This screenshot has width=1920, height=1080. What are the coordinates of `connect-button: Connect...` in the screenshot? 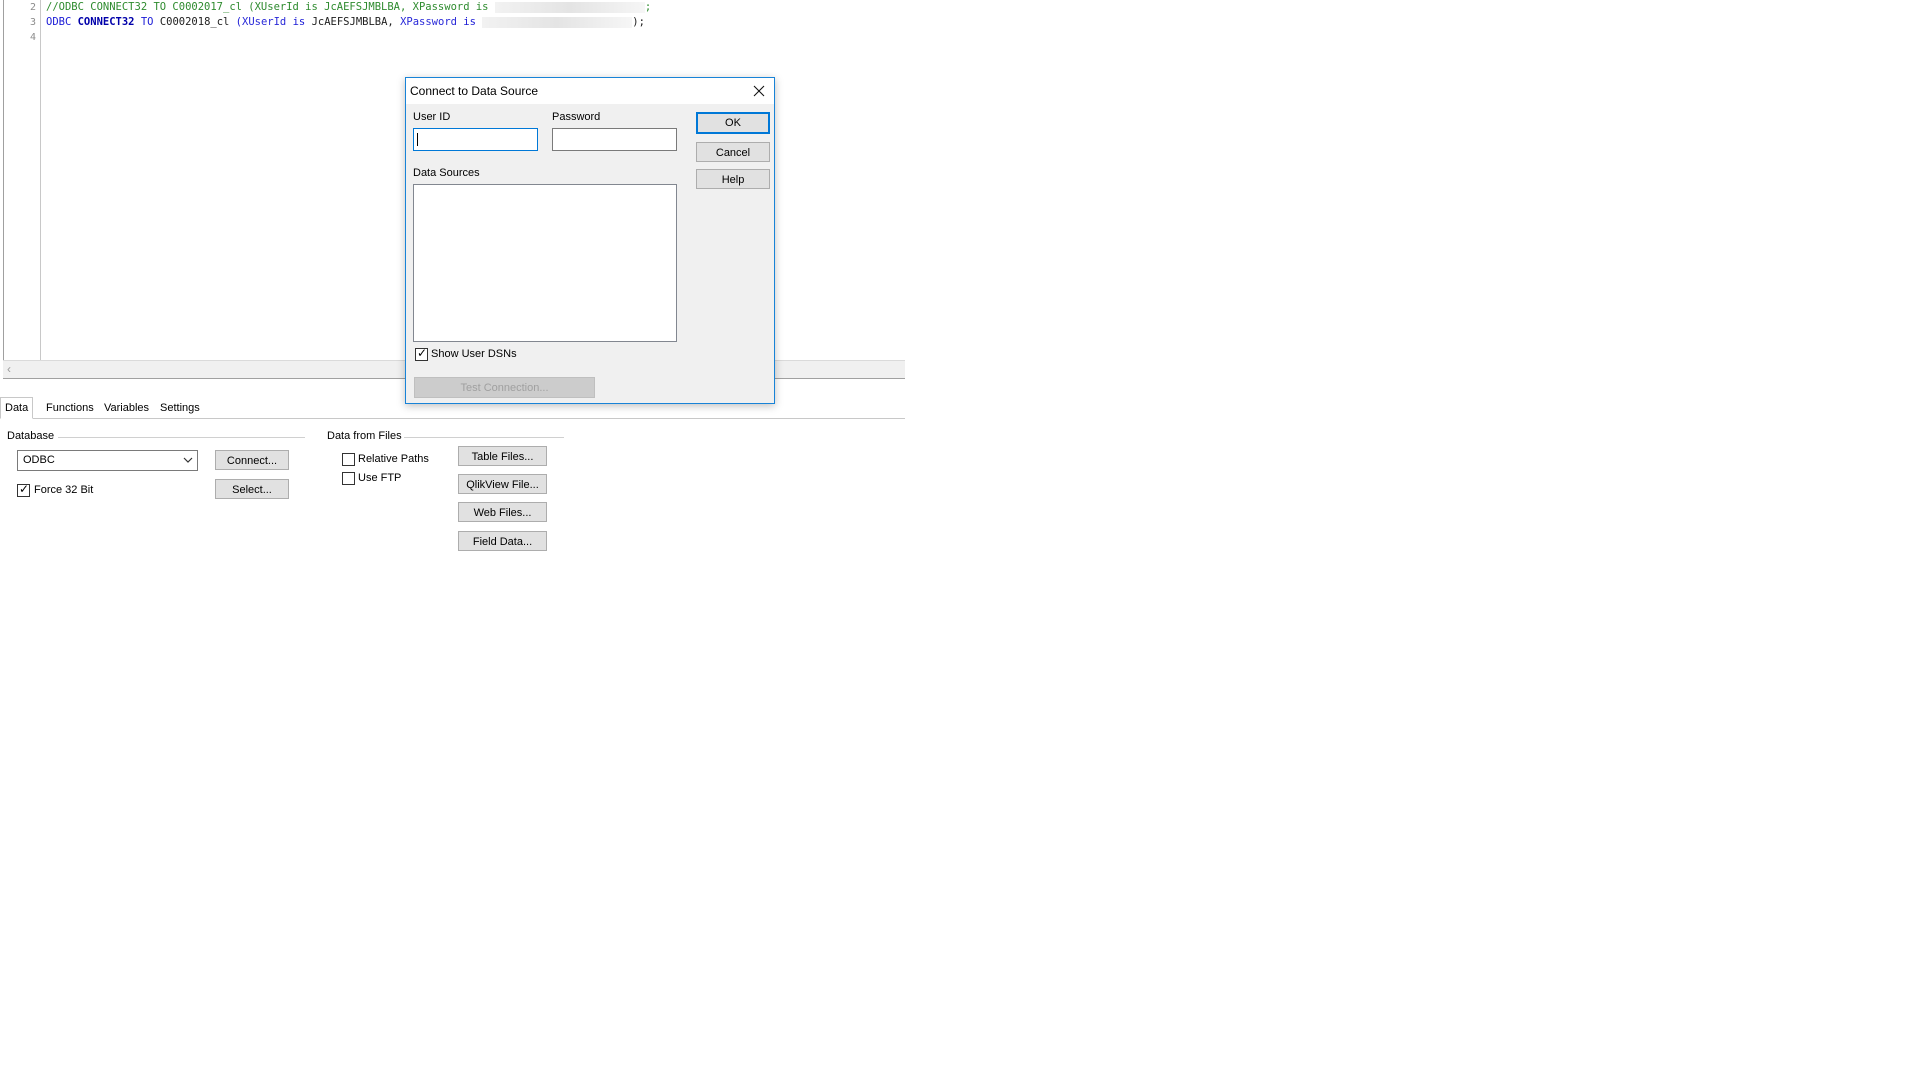 It's located at (252, 460).